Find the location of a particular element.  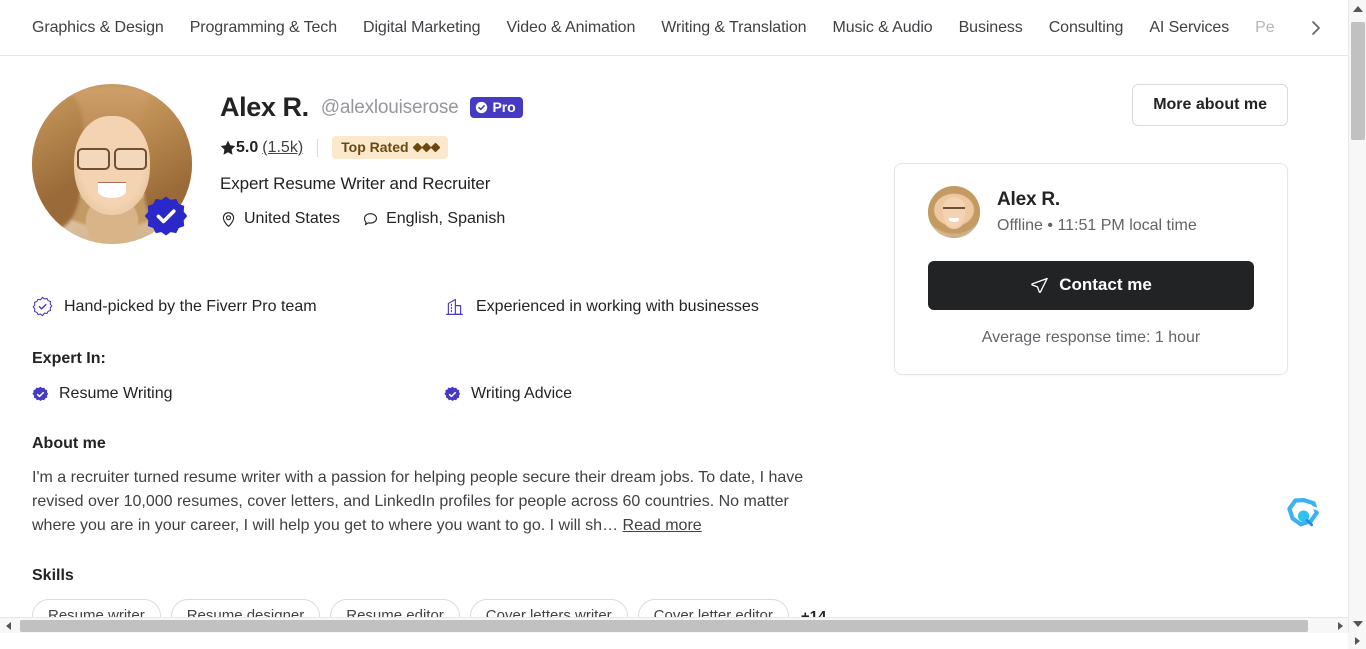

status-badge-top-rated: Top Rated is located at coordinates (390, 147).